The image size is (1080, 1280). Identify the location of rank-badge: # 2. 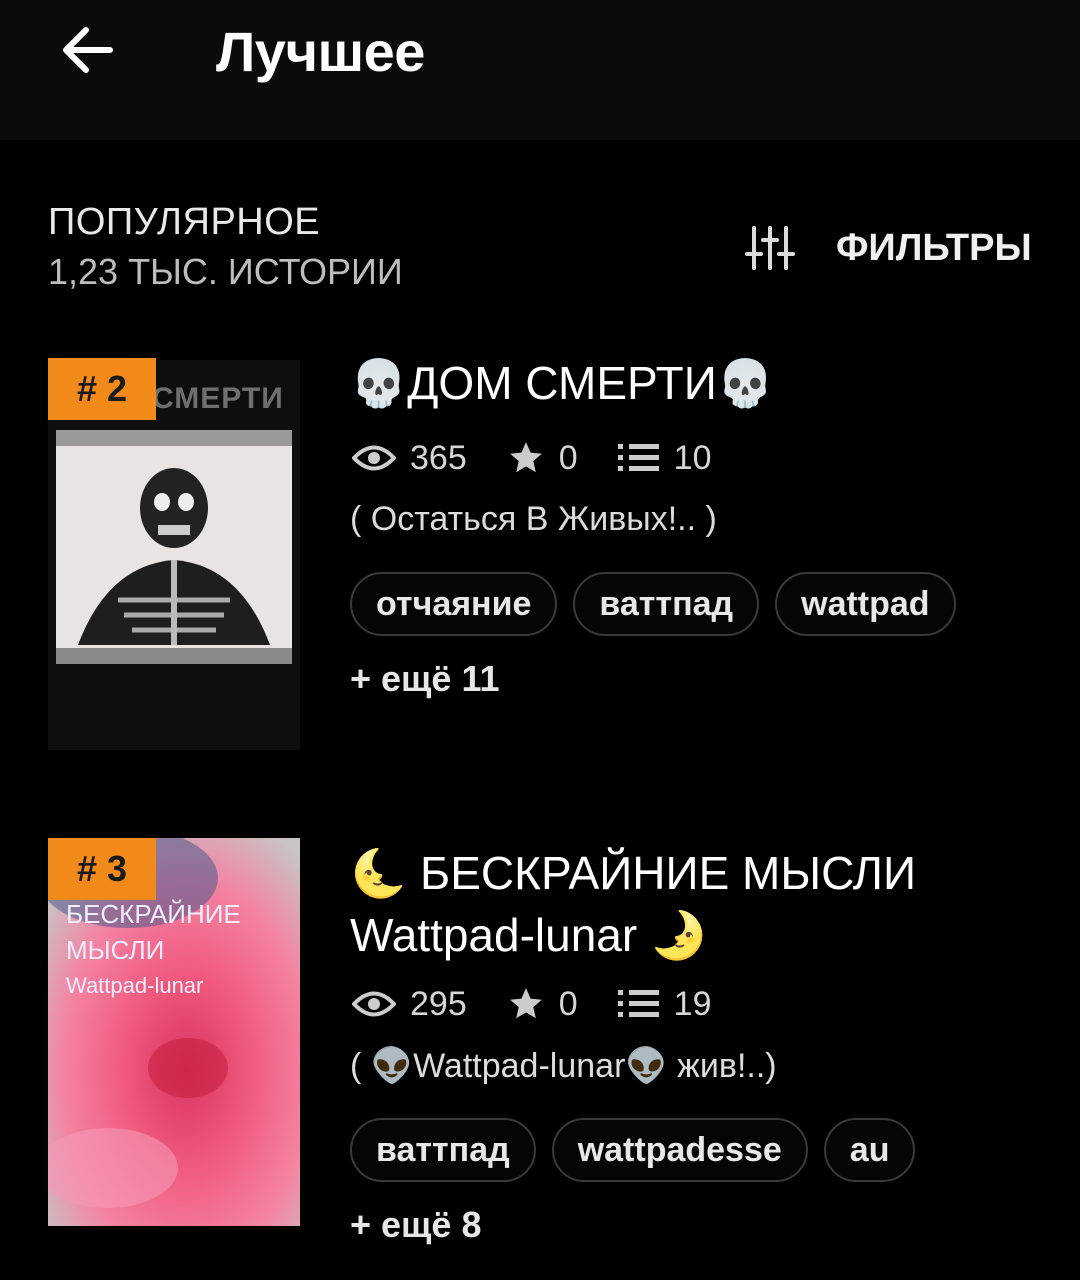
(102, 389).